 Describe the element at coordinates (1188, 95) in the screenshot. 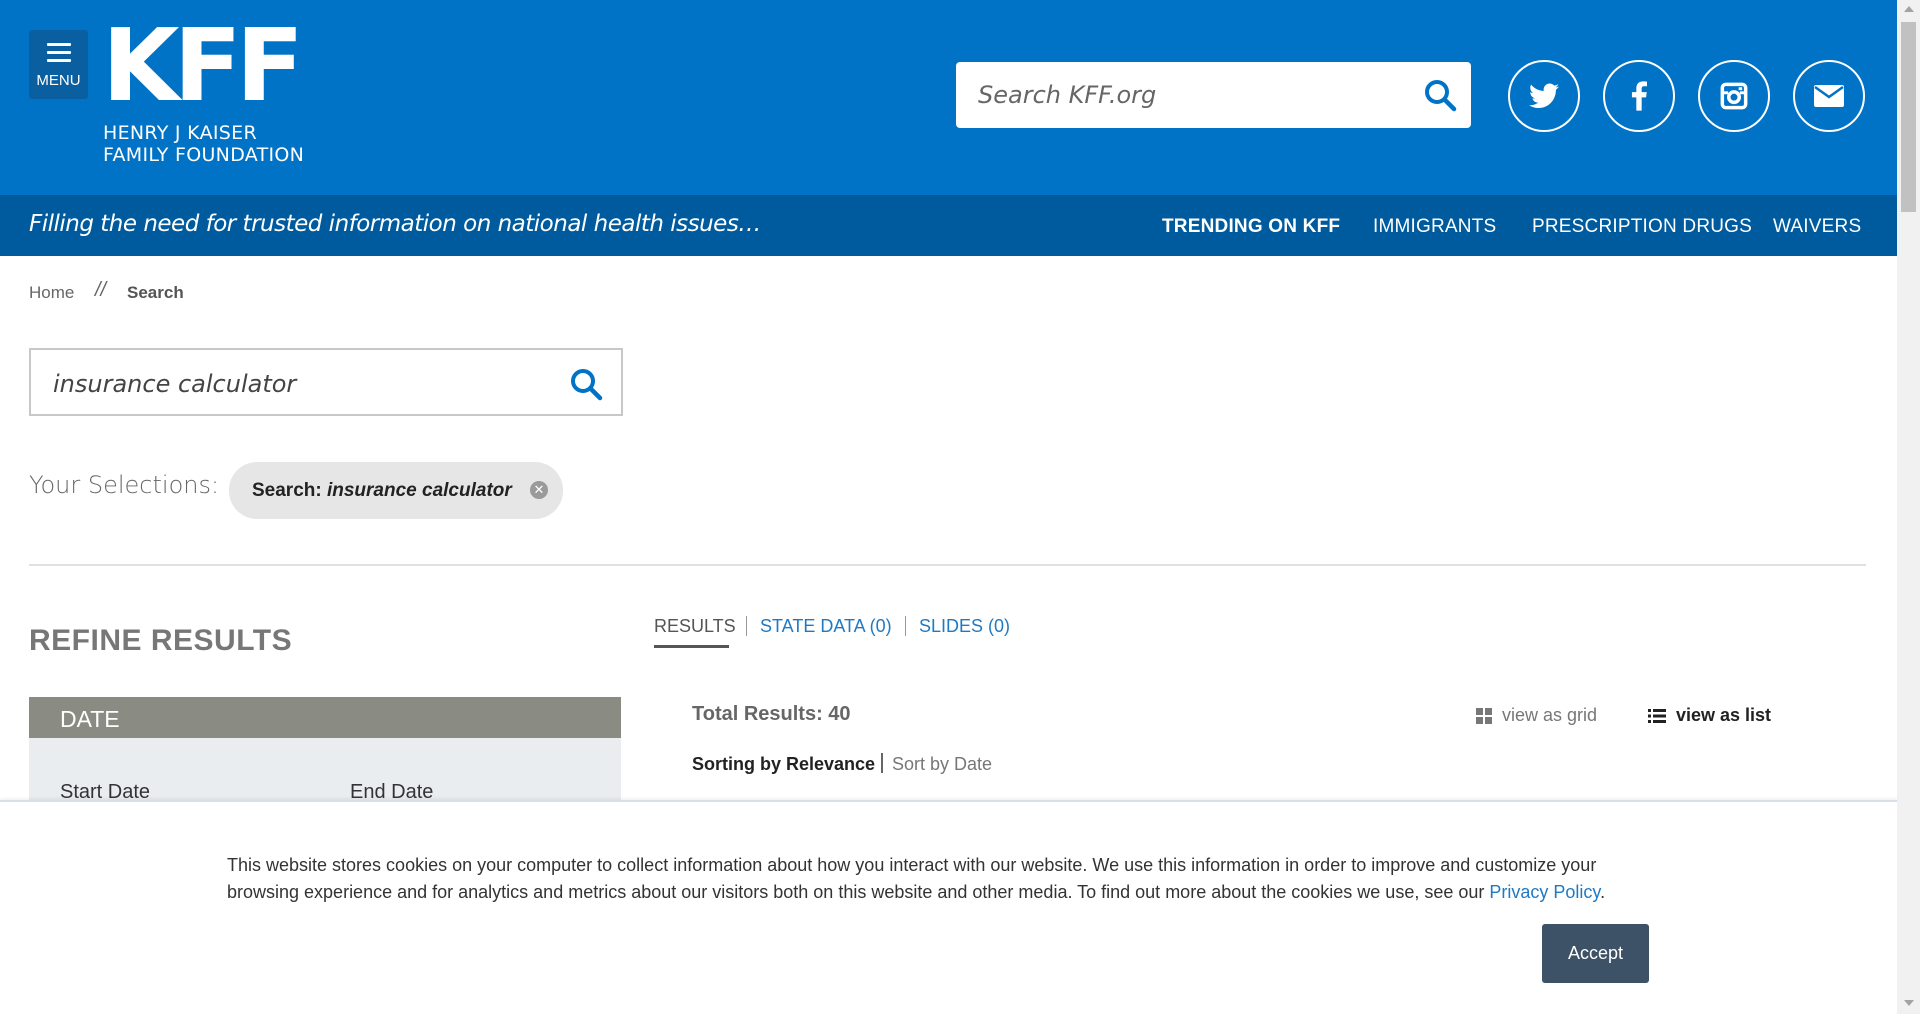

I see `header-search-input` at that location.